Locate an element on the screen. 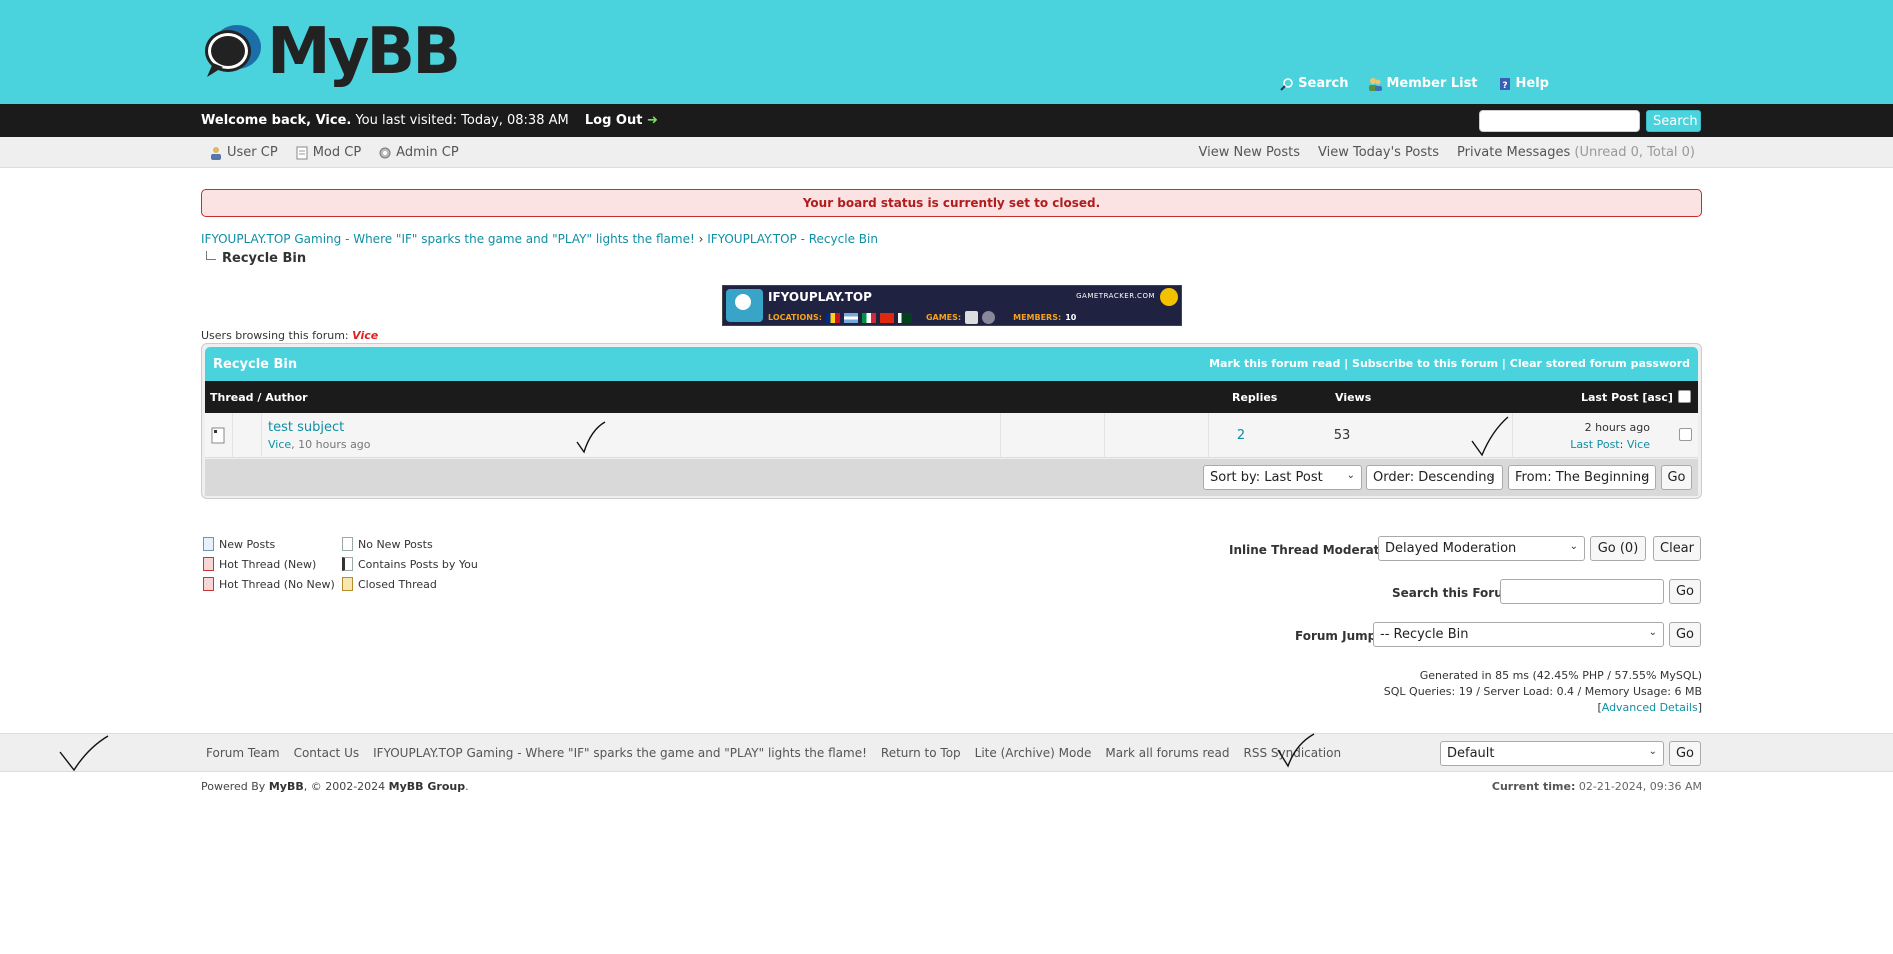 The height and width of the screenshot is (954, 1893). top-search-input is located at coordinates (1559, 121).